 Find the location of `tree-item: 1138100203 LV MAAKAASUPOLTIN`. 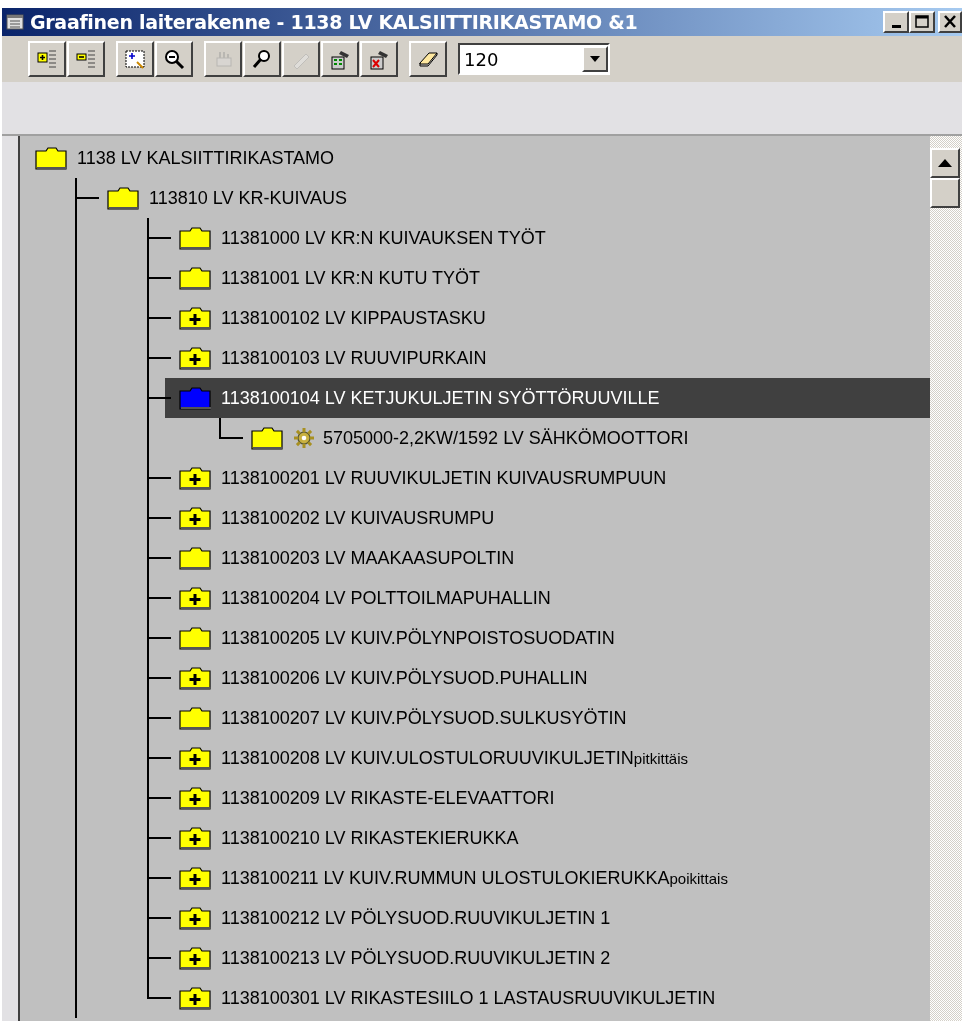

tree-item: 1138100203 LV MAAKAASUPOLTIN is located at coordinates (537, 558).